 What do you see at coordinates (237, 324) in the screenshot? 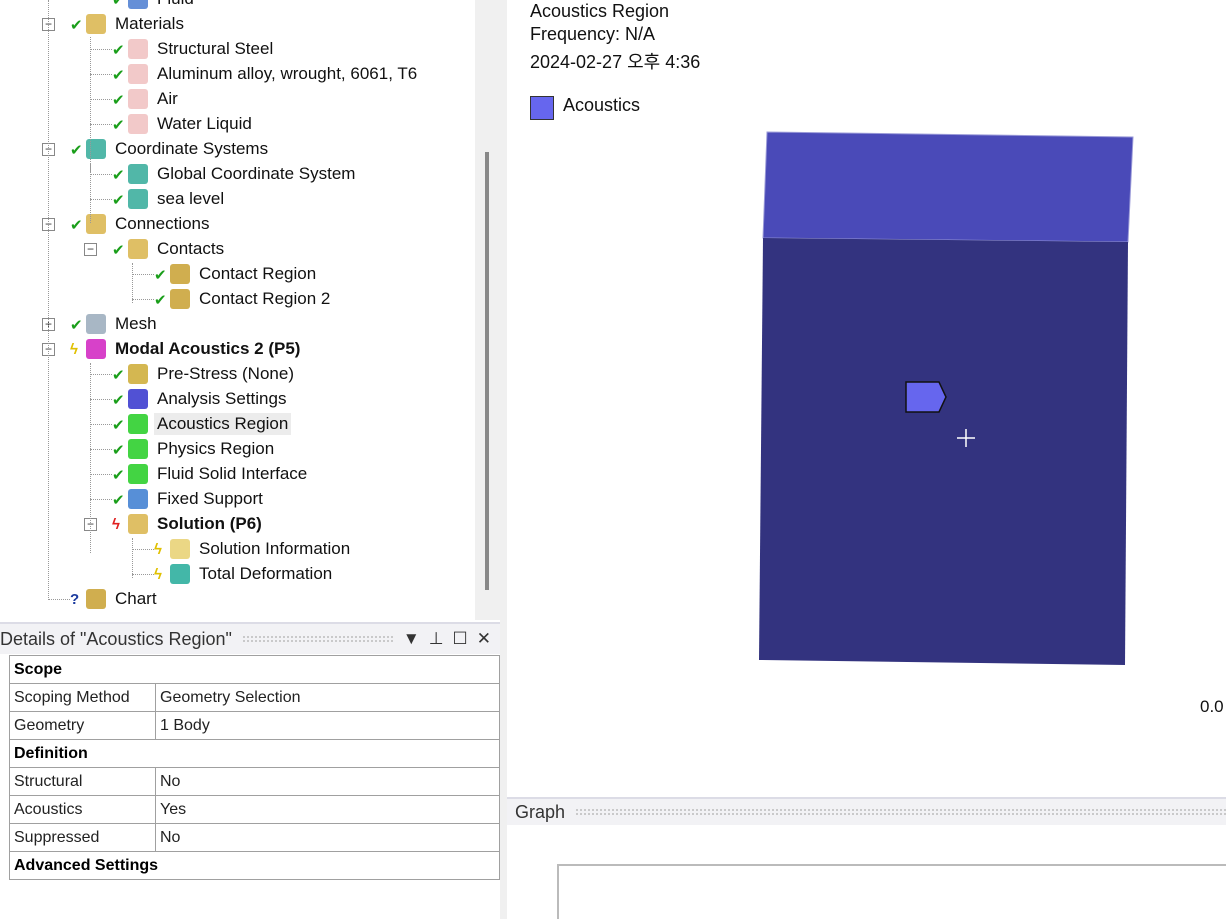
I see `tree-item: + ✔ Mesh` at bounding box center [237, 324].